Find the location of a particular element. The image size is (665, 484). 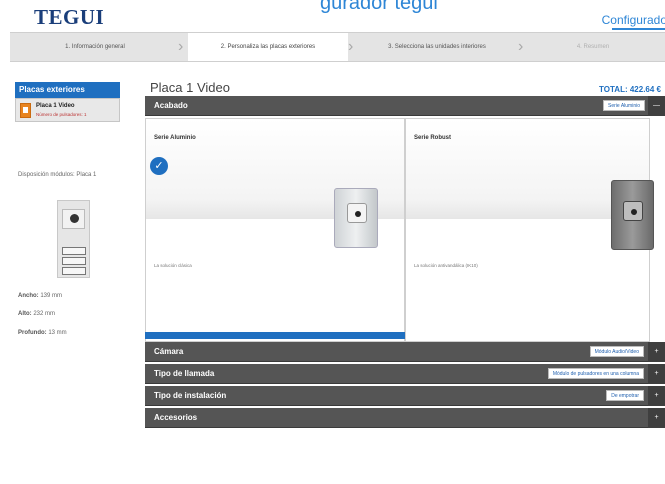

section-label: Accesorios is located at coordinates (176, 417).